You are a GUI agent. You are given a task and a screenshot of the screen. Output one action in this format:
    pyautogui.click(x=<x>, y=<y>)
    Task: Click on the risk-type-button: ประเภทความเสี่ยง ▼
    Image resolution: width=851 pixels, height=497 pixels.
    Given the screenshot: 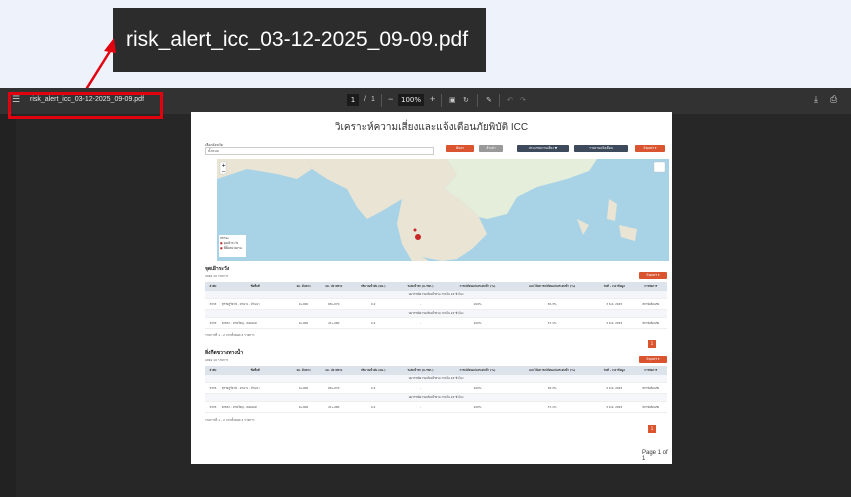 What is the action you would take?
    pyautogui.click(x=543, y=148)
    